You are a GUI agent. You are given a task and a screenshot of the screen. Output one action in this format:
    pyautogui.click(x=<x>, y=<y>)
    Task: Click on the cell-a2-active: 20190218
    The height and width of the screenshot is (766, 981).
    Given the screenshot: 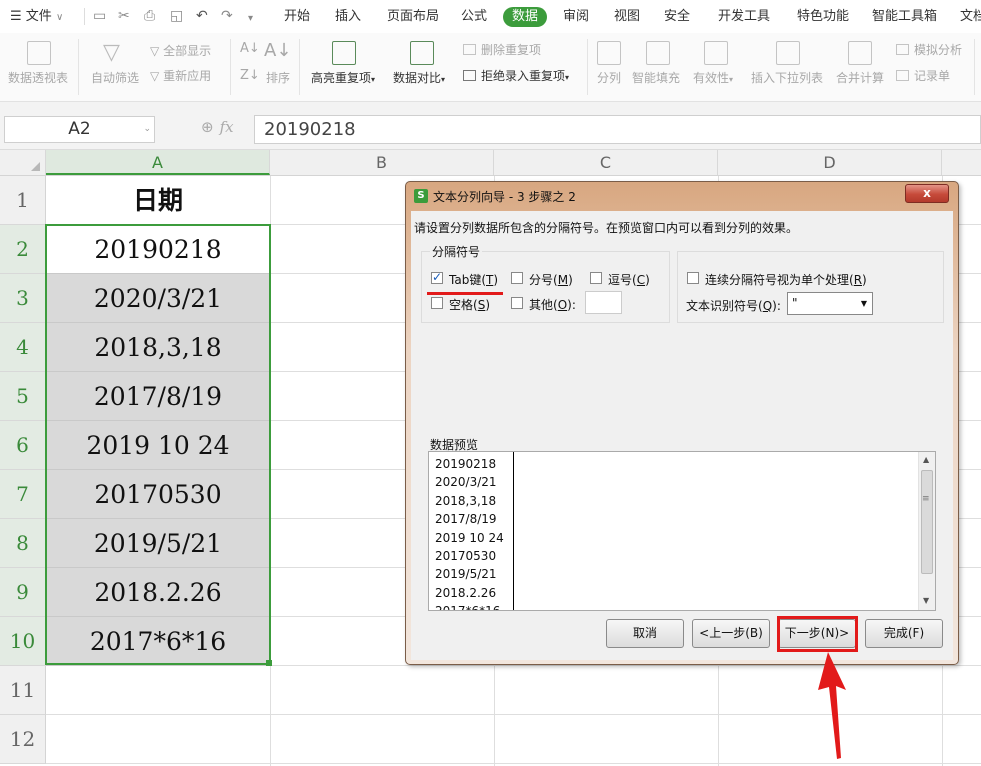 What is the action you would take?
    pyautogui.click(x=158, y=249)
    